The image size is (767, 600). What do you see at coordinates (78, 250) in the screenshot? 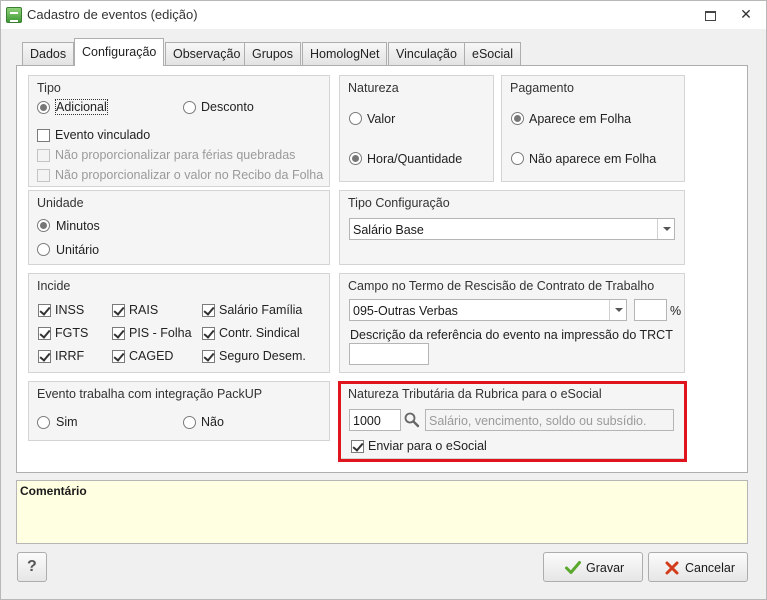
I see `label-unitario: Unitário` at bounding box center [78, 250].